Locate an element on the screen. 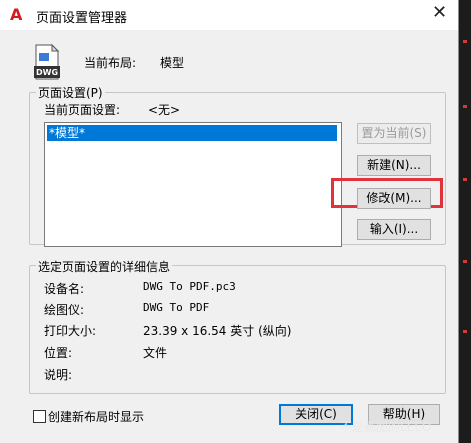 The height and width of the screenshot is (443, 471). device-name-value: DWG To PDF.pc3 is located at coordinates (189, 286).